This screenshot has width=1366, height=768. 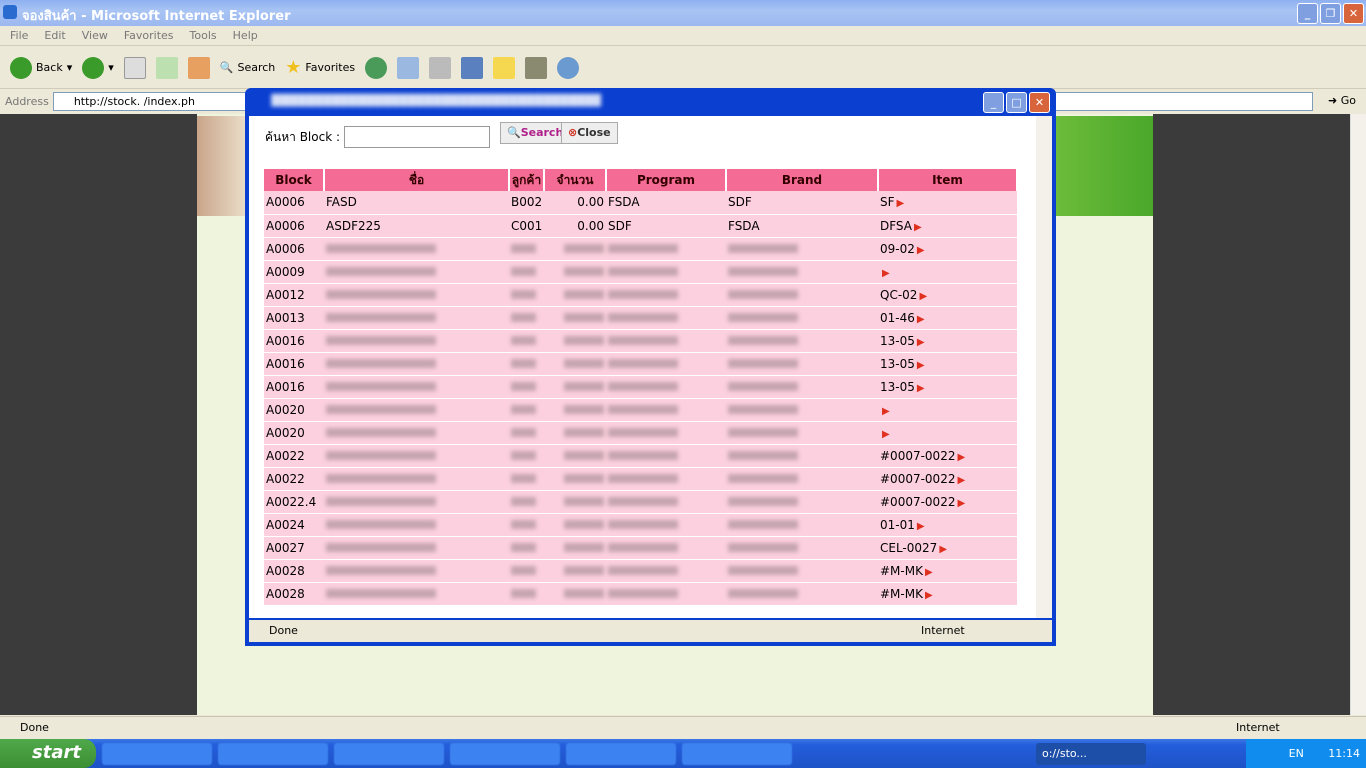 I want to click on search-button: 🔍 Search, so click(x=248, y=67).